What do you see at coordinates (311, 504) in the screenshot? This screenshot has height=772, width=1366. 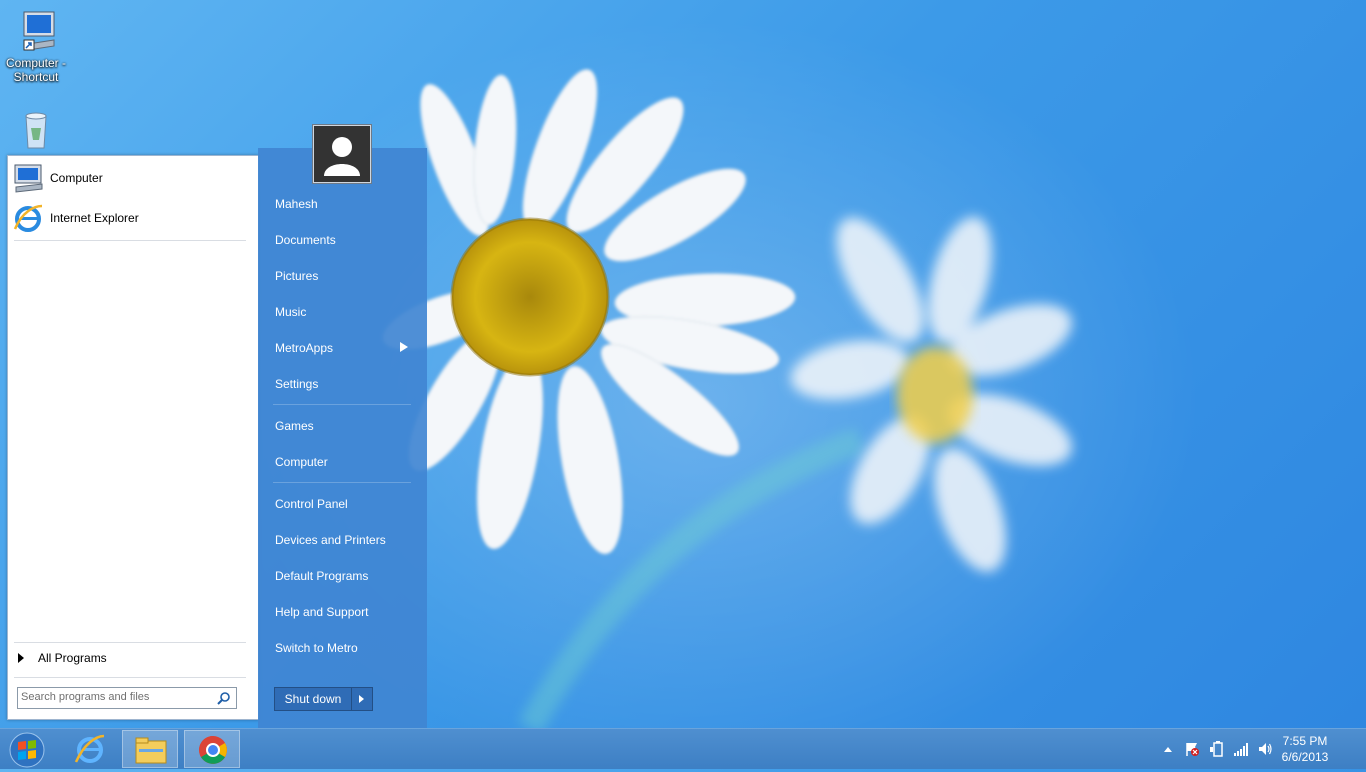 I see `place-control-panel: Control Panel` at bounding box center [311, 504].